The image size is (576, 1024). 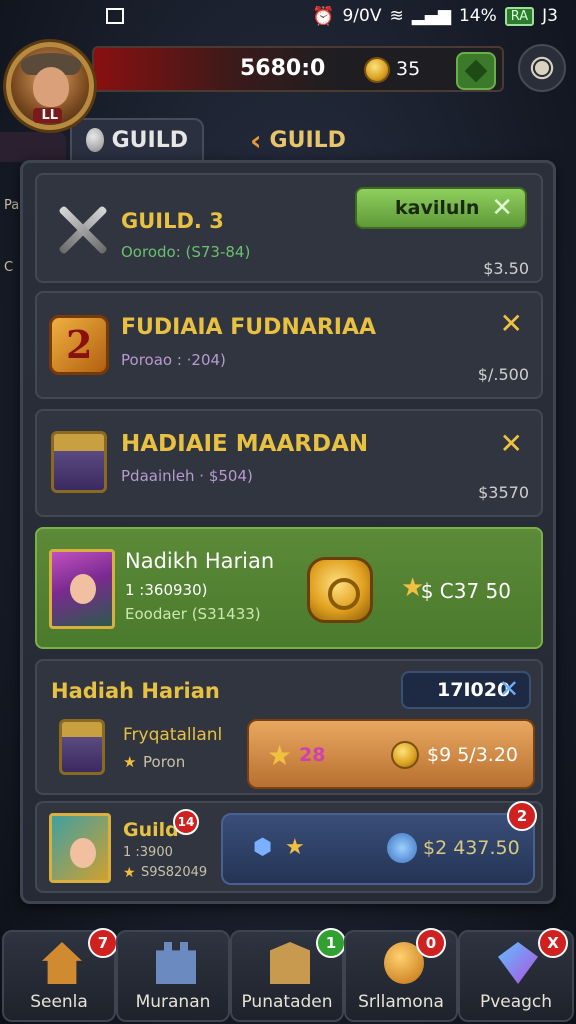 What do you see at coordinates (431, 943) in the screenshot?
I see `notification-badge: 0` at bounding box center [431, 943].